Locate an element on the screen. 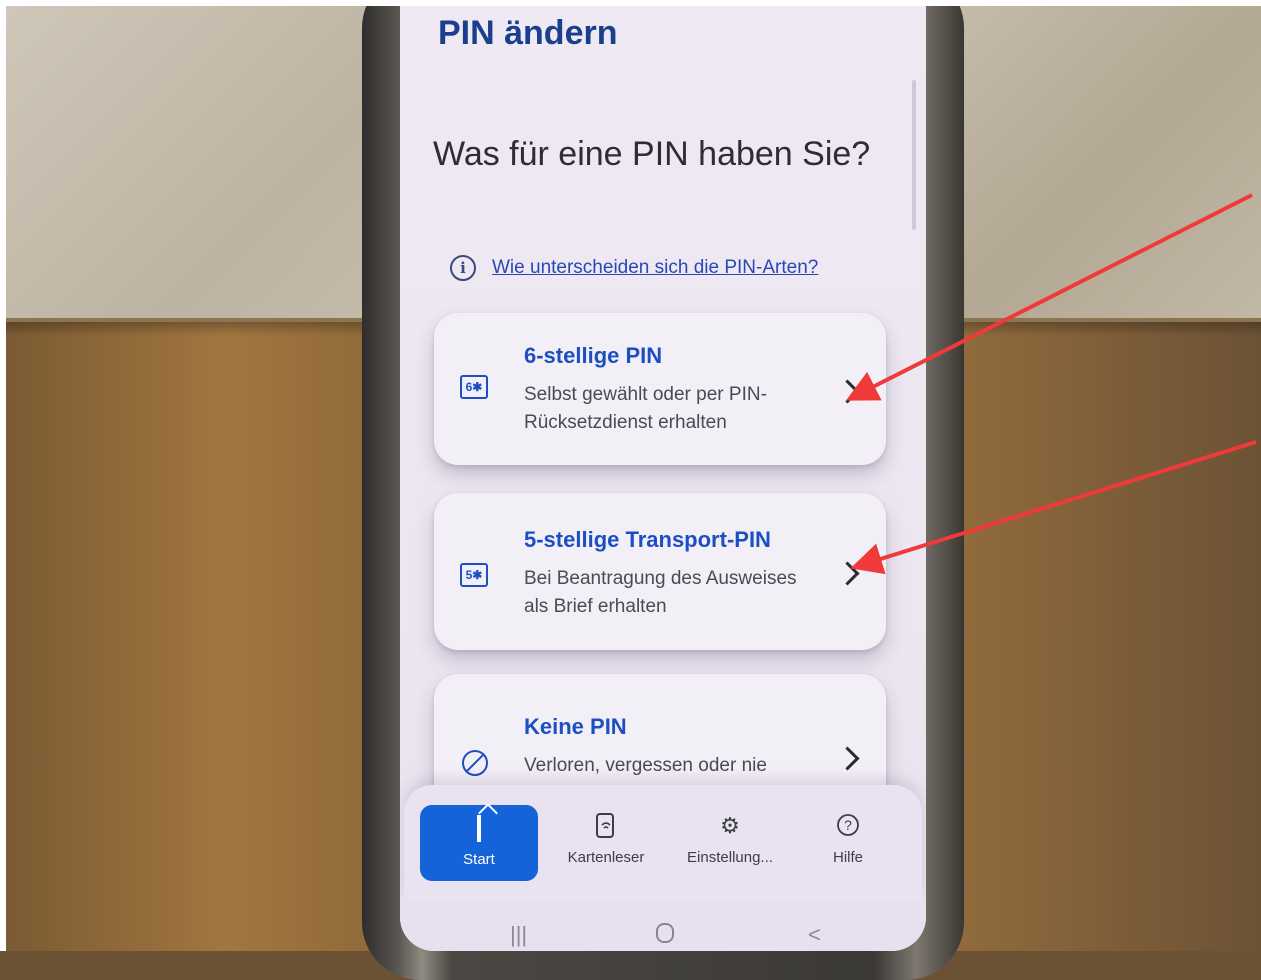  six-digit-pin-icon: 6✱ is located at coordinates (474, 387).